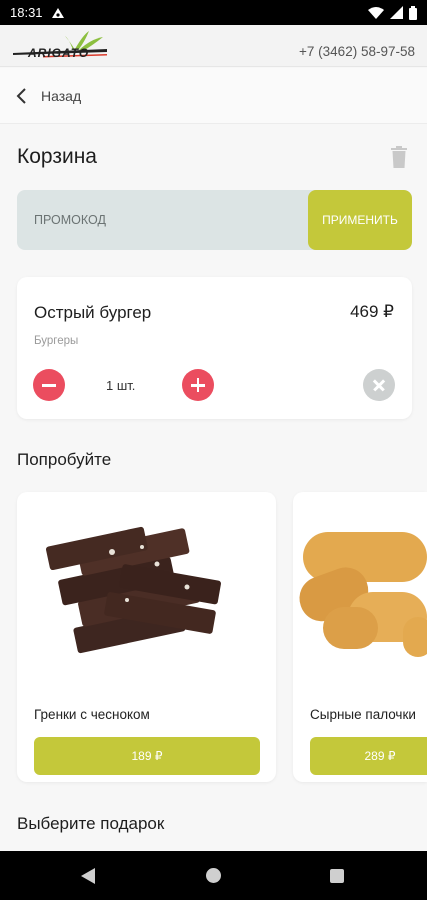 The image size is (427, 900). What do you see at coordinates (88, 876) in the screenshot?
I see `back-triangle-icon` at bounding box center [88, 876].